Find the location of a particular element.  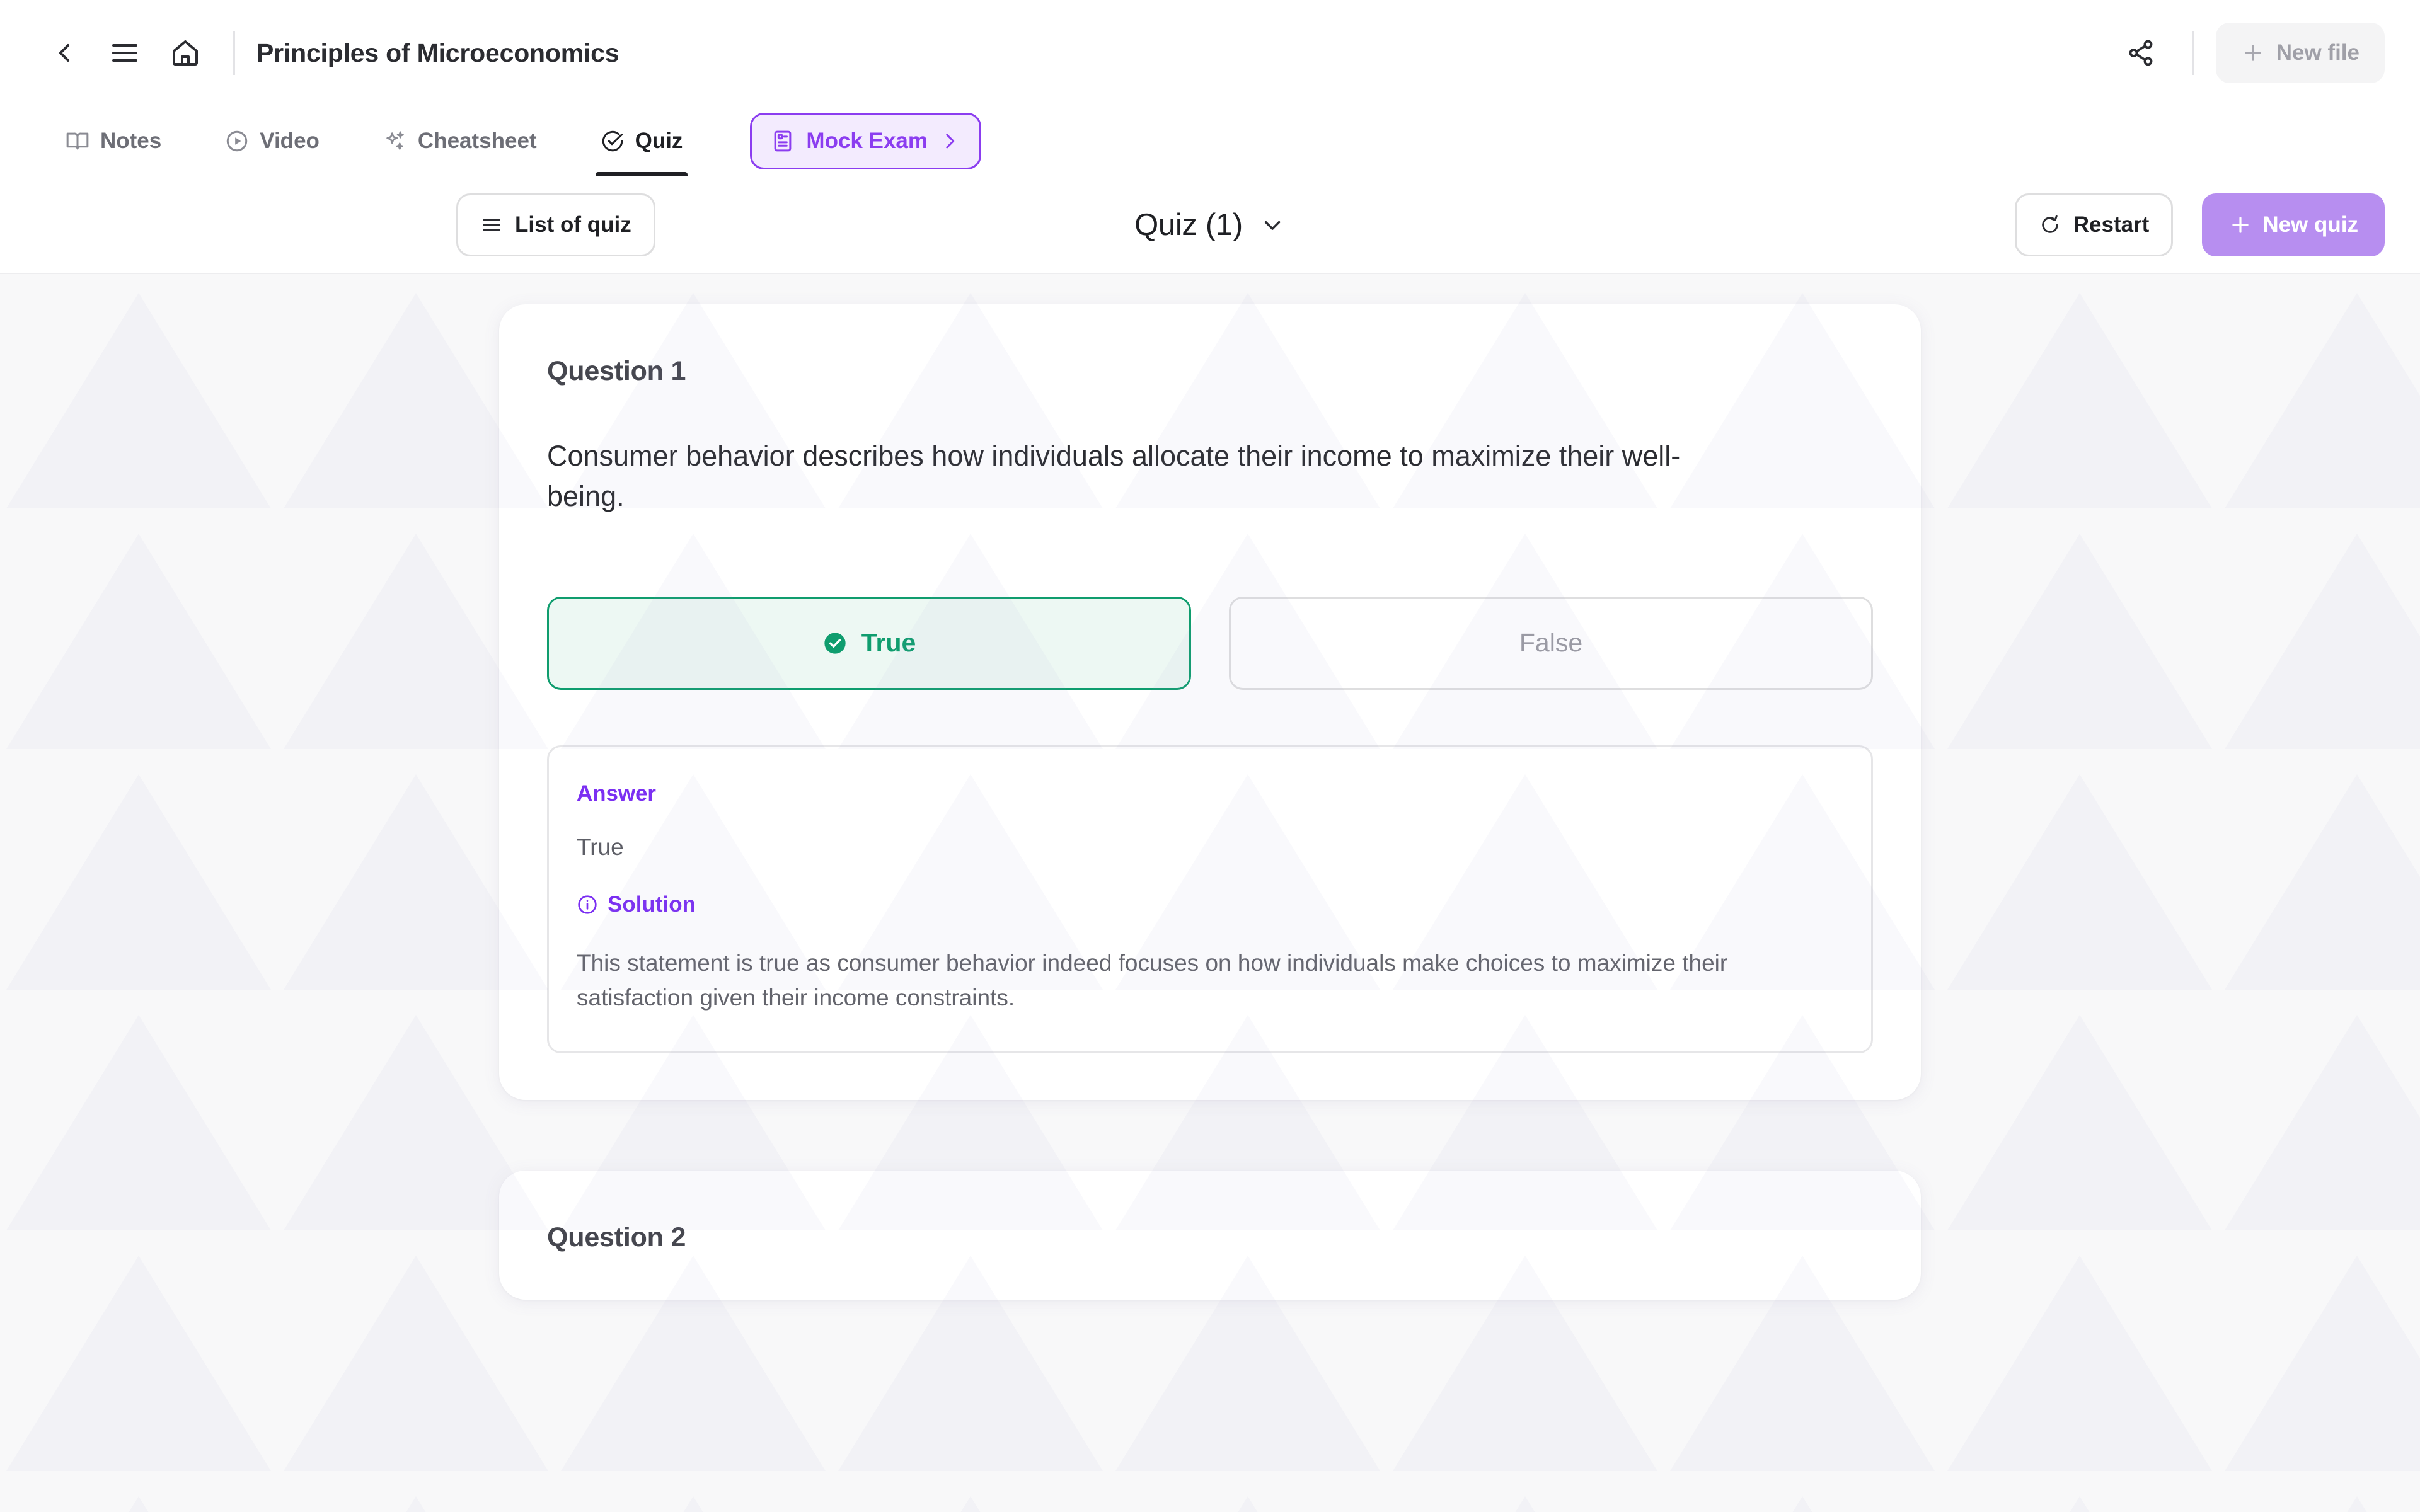

tab-video-label: Video is located at coordinates (290, 141).